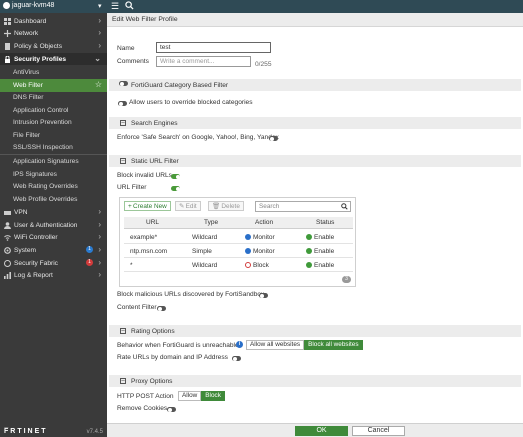 Image resolution: width=523 pixels, height=437 pixels. What do you see at coordinates (89, 262) in the screenshot?
I see `notification-badge: 1` at bounding box center [89, 262].